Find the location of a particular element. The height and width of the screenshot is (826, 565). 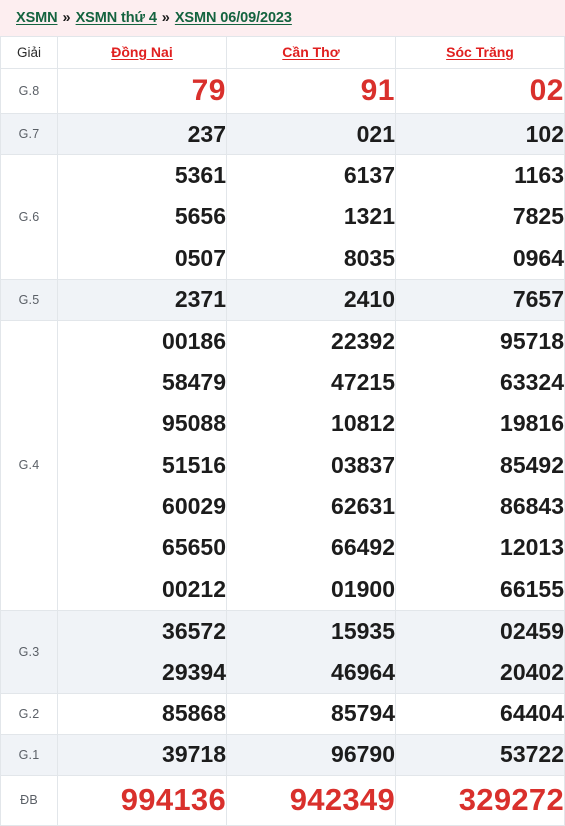

result-cell-can-tho: 15935 46964 is located at coordinates (311, 651).